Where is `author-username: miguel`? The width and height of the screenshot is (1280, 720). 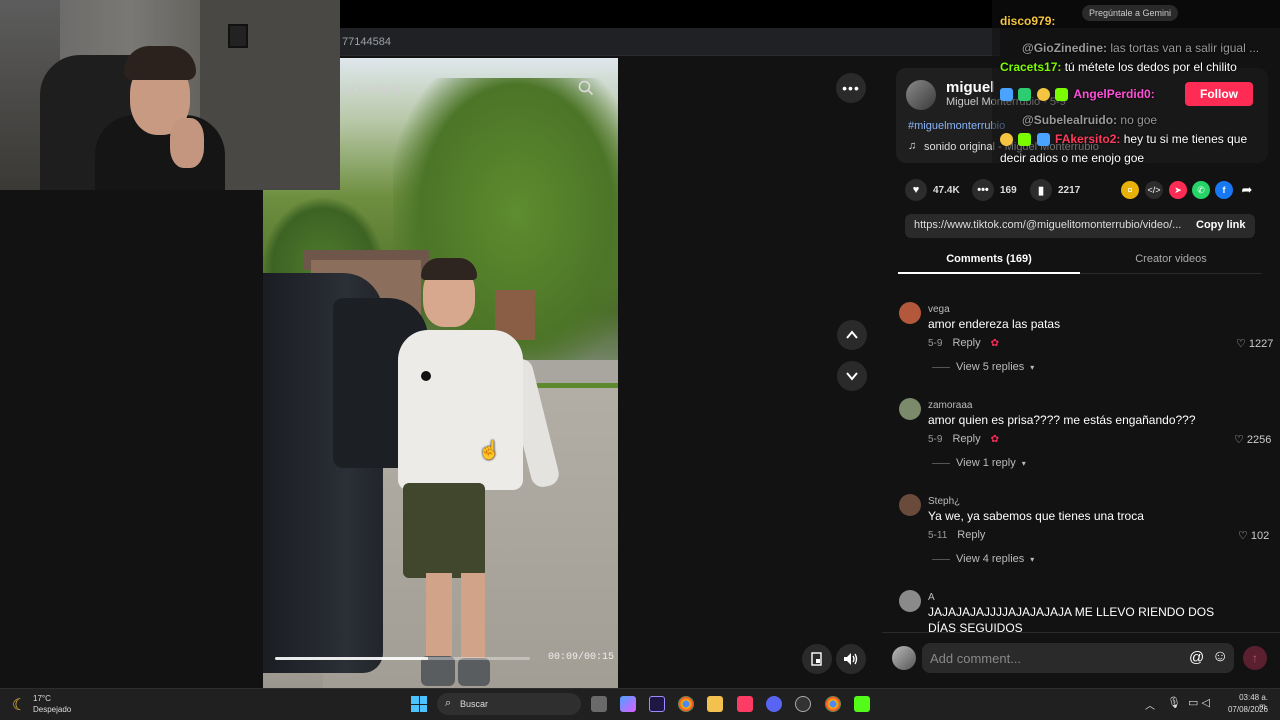
author-username: miguel is located at coordinates (970, 87).